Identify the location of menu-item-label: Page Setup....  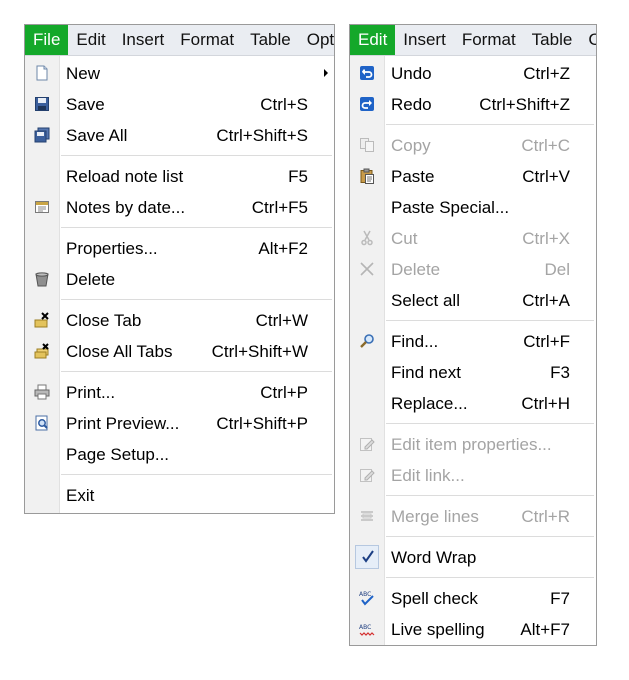
(118, 454).